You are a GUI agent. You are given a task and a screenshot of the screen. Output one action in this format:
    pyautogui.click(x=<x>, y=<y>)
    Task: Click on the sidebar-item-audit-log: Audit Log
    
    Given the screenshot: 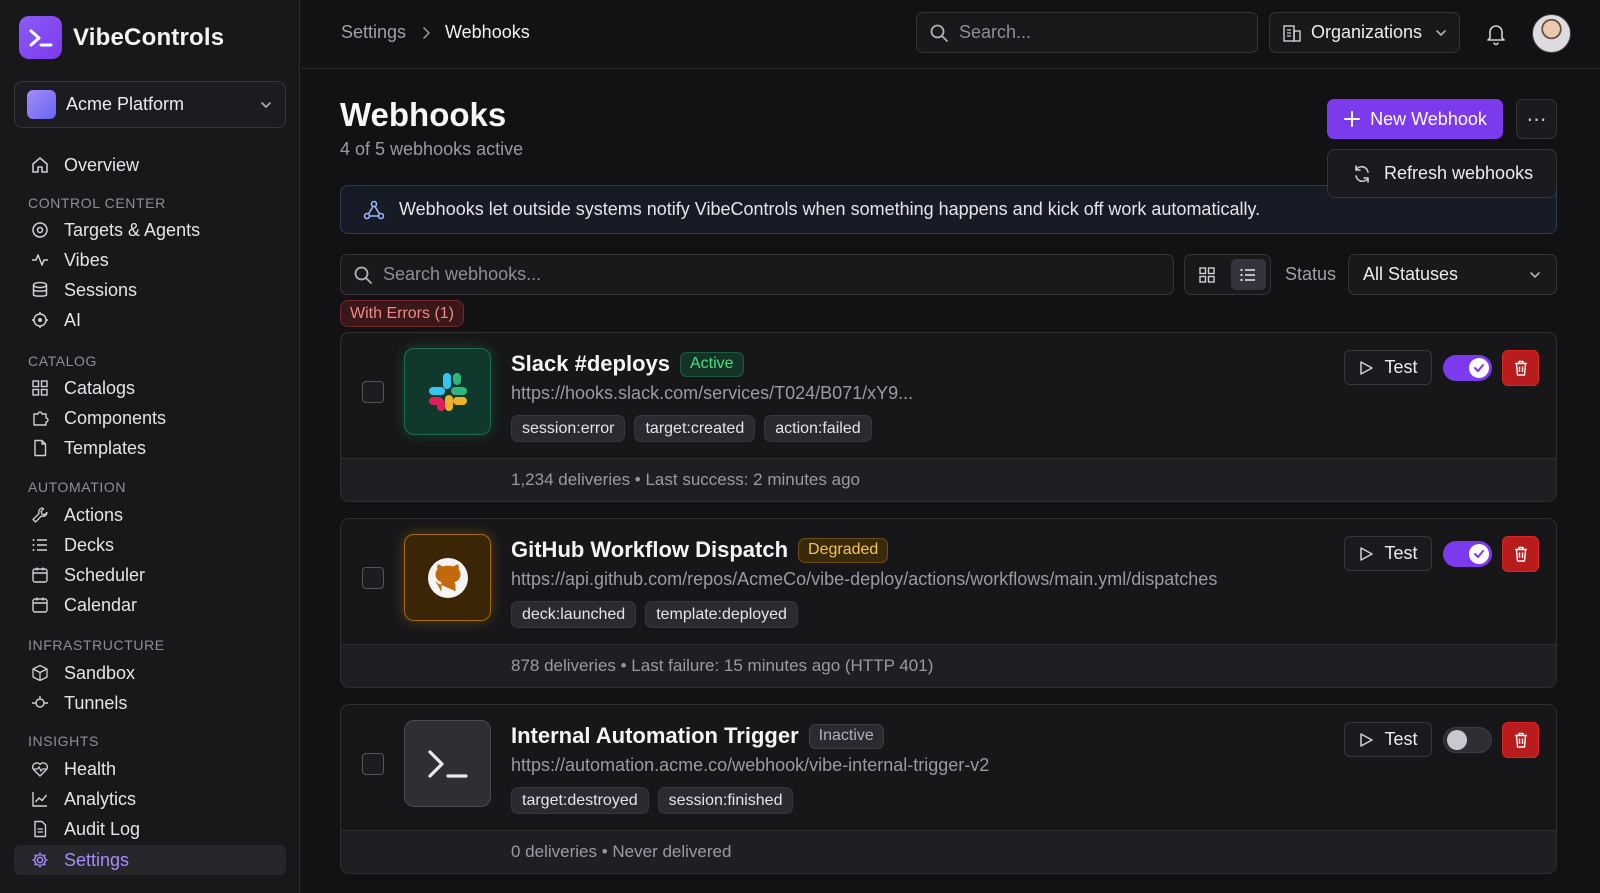 What is the action you would take?
    pyautogui.click(x=150, y=829)
    